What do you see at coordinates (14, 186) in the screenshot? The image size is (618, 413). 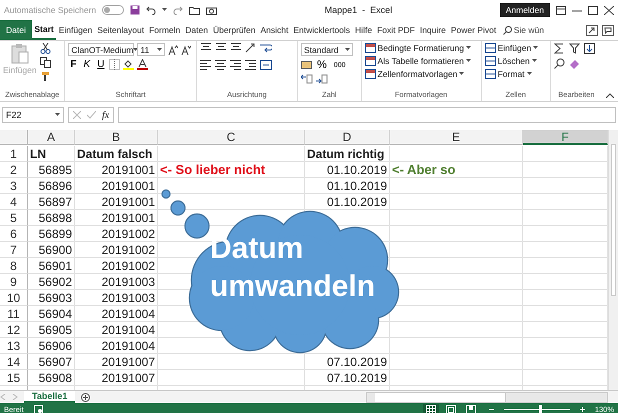 I see `row-header: 3` at bounding box center [14, 186].